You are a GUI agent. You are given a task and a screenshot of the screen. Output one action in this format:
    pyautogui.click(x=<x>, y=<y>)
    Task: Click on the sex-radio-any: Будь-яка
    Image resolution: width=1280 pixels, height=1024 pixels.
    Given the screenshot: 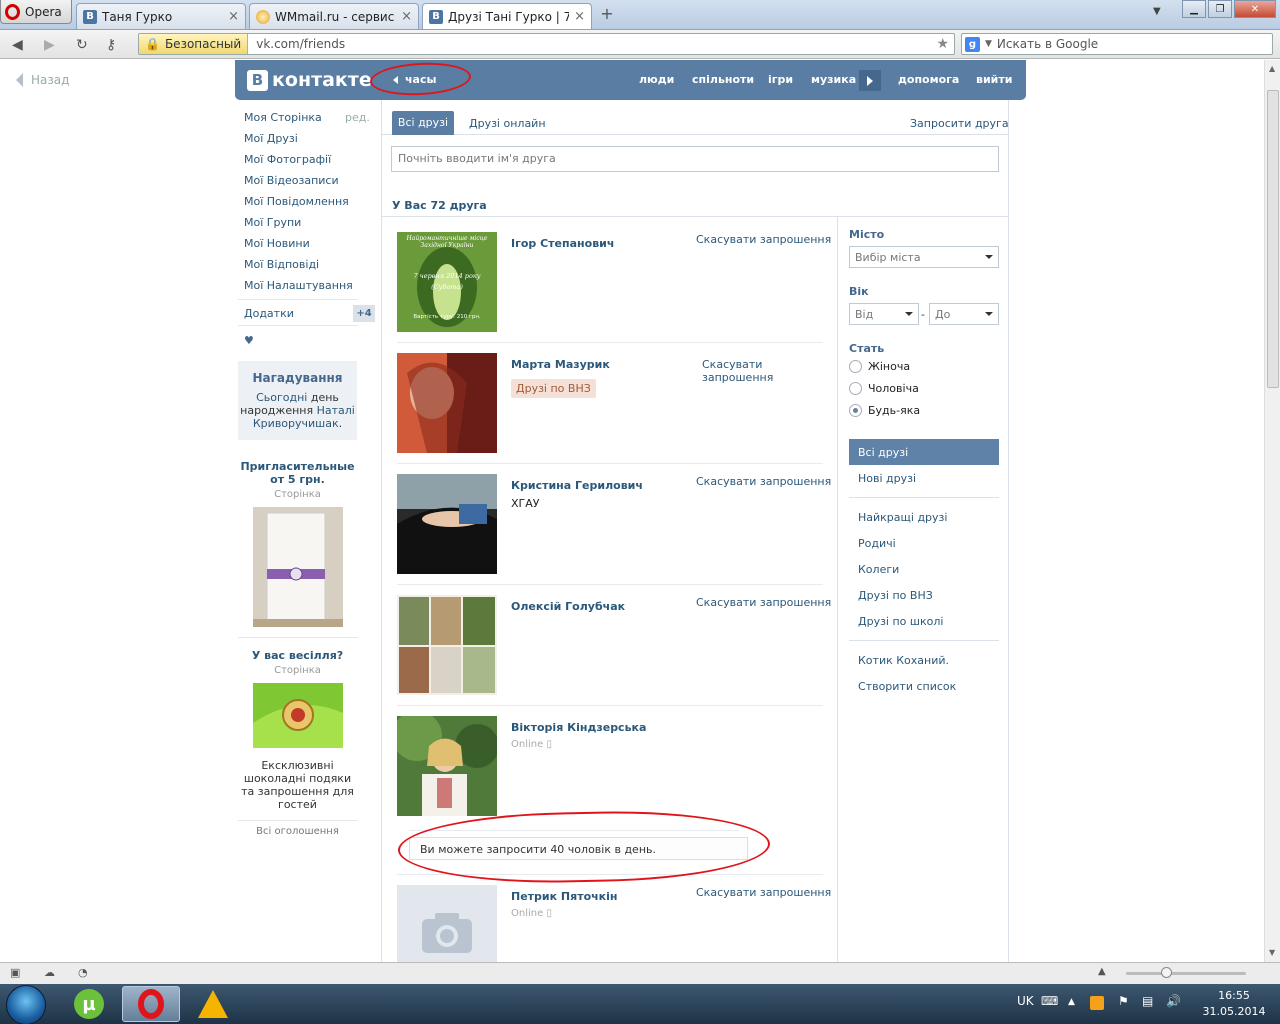 What is the action you would take?
    pyautogui.click(x=884, y=410)
    